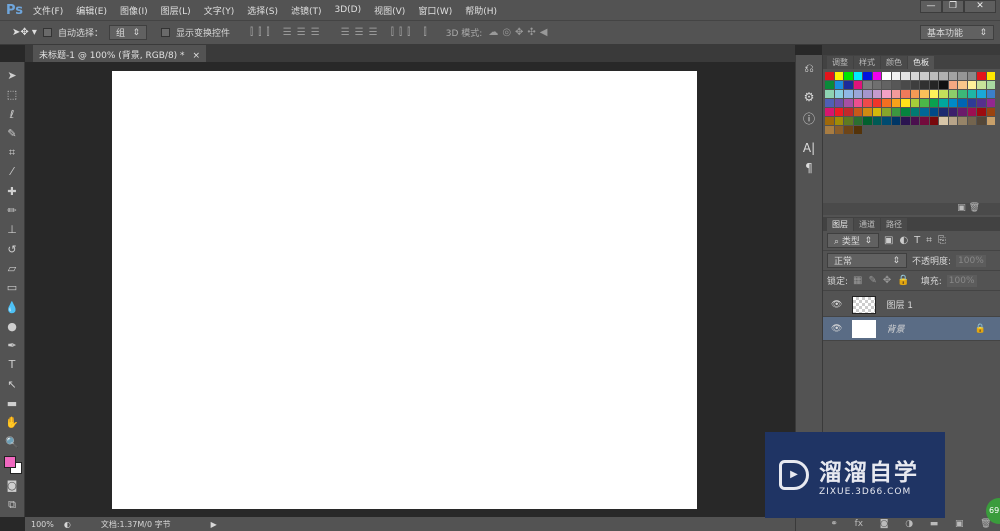 The image size is (1000, 531). What do you see at coordinates (176, 10) in the screenshot?
I see `menu-layer: 图层(L)` at bounding box center [176, 10].